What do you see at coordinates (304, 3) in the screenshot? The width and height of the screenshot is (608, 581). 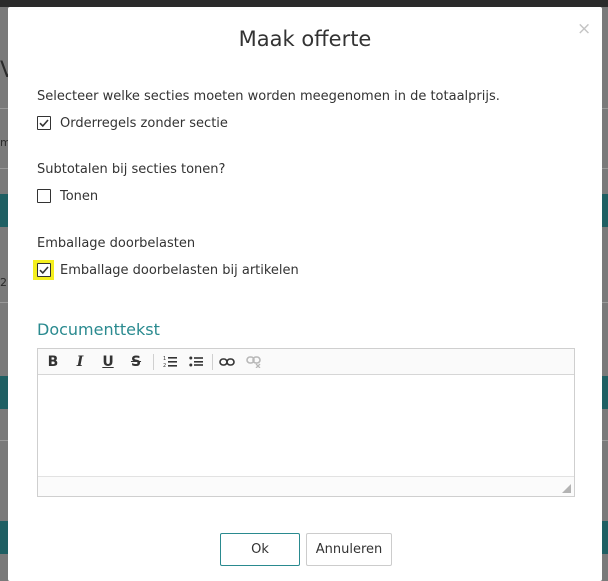 I see `backdrop-top-bar` at bounding box center [304, 3].